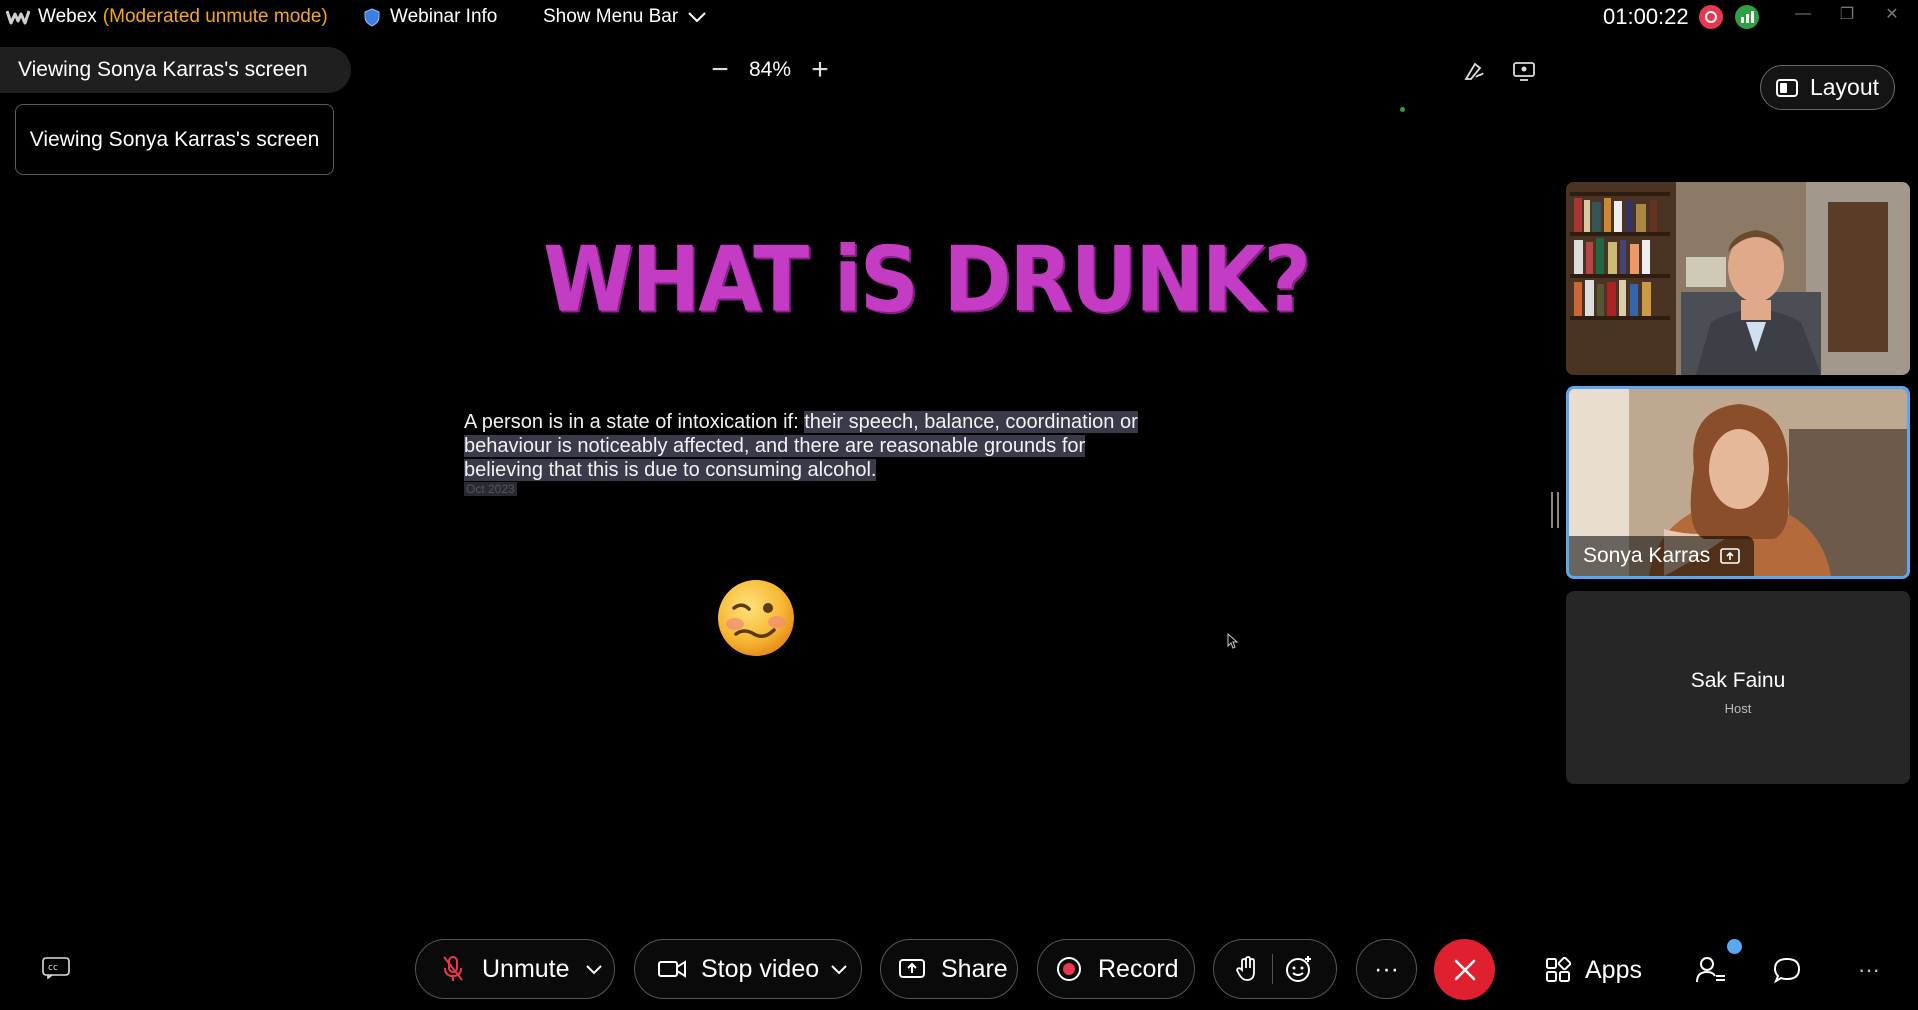 The width and height of the screenshot is (1918, 1010). What do you see at coordinates (1555, 510) in the screenshot?
I see `panel-resize-handle` at bounding box center [1555, 510].